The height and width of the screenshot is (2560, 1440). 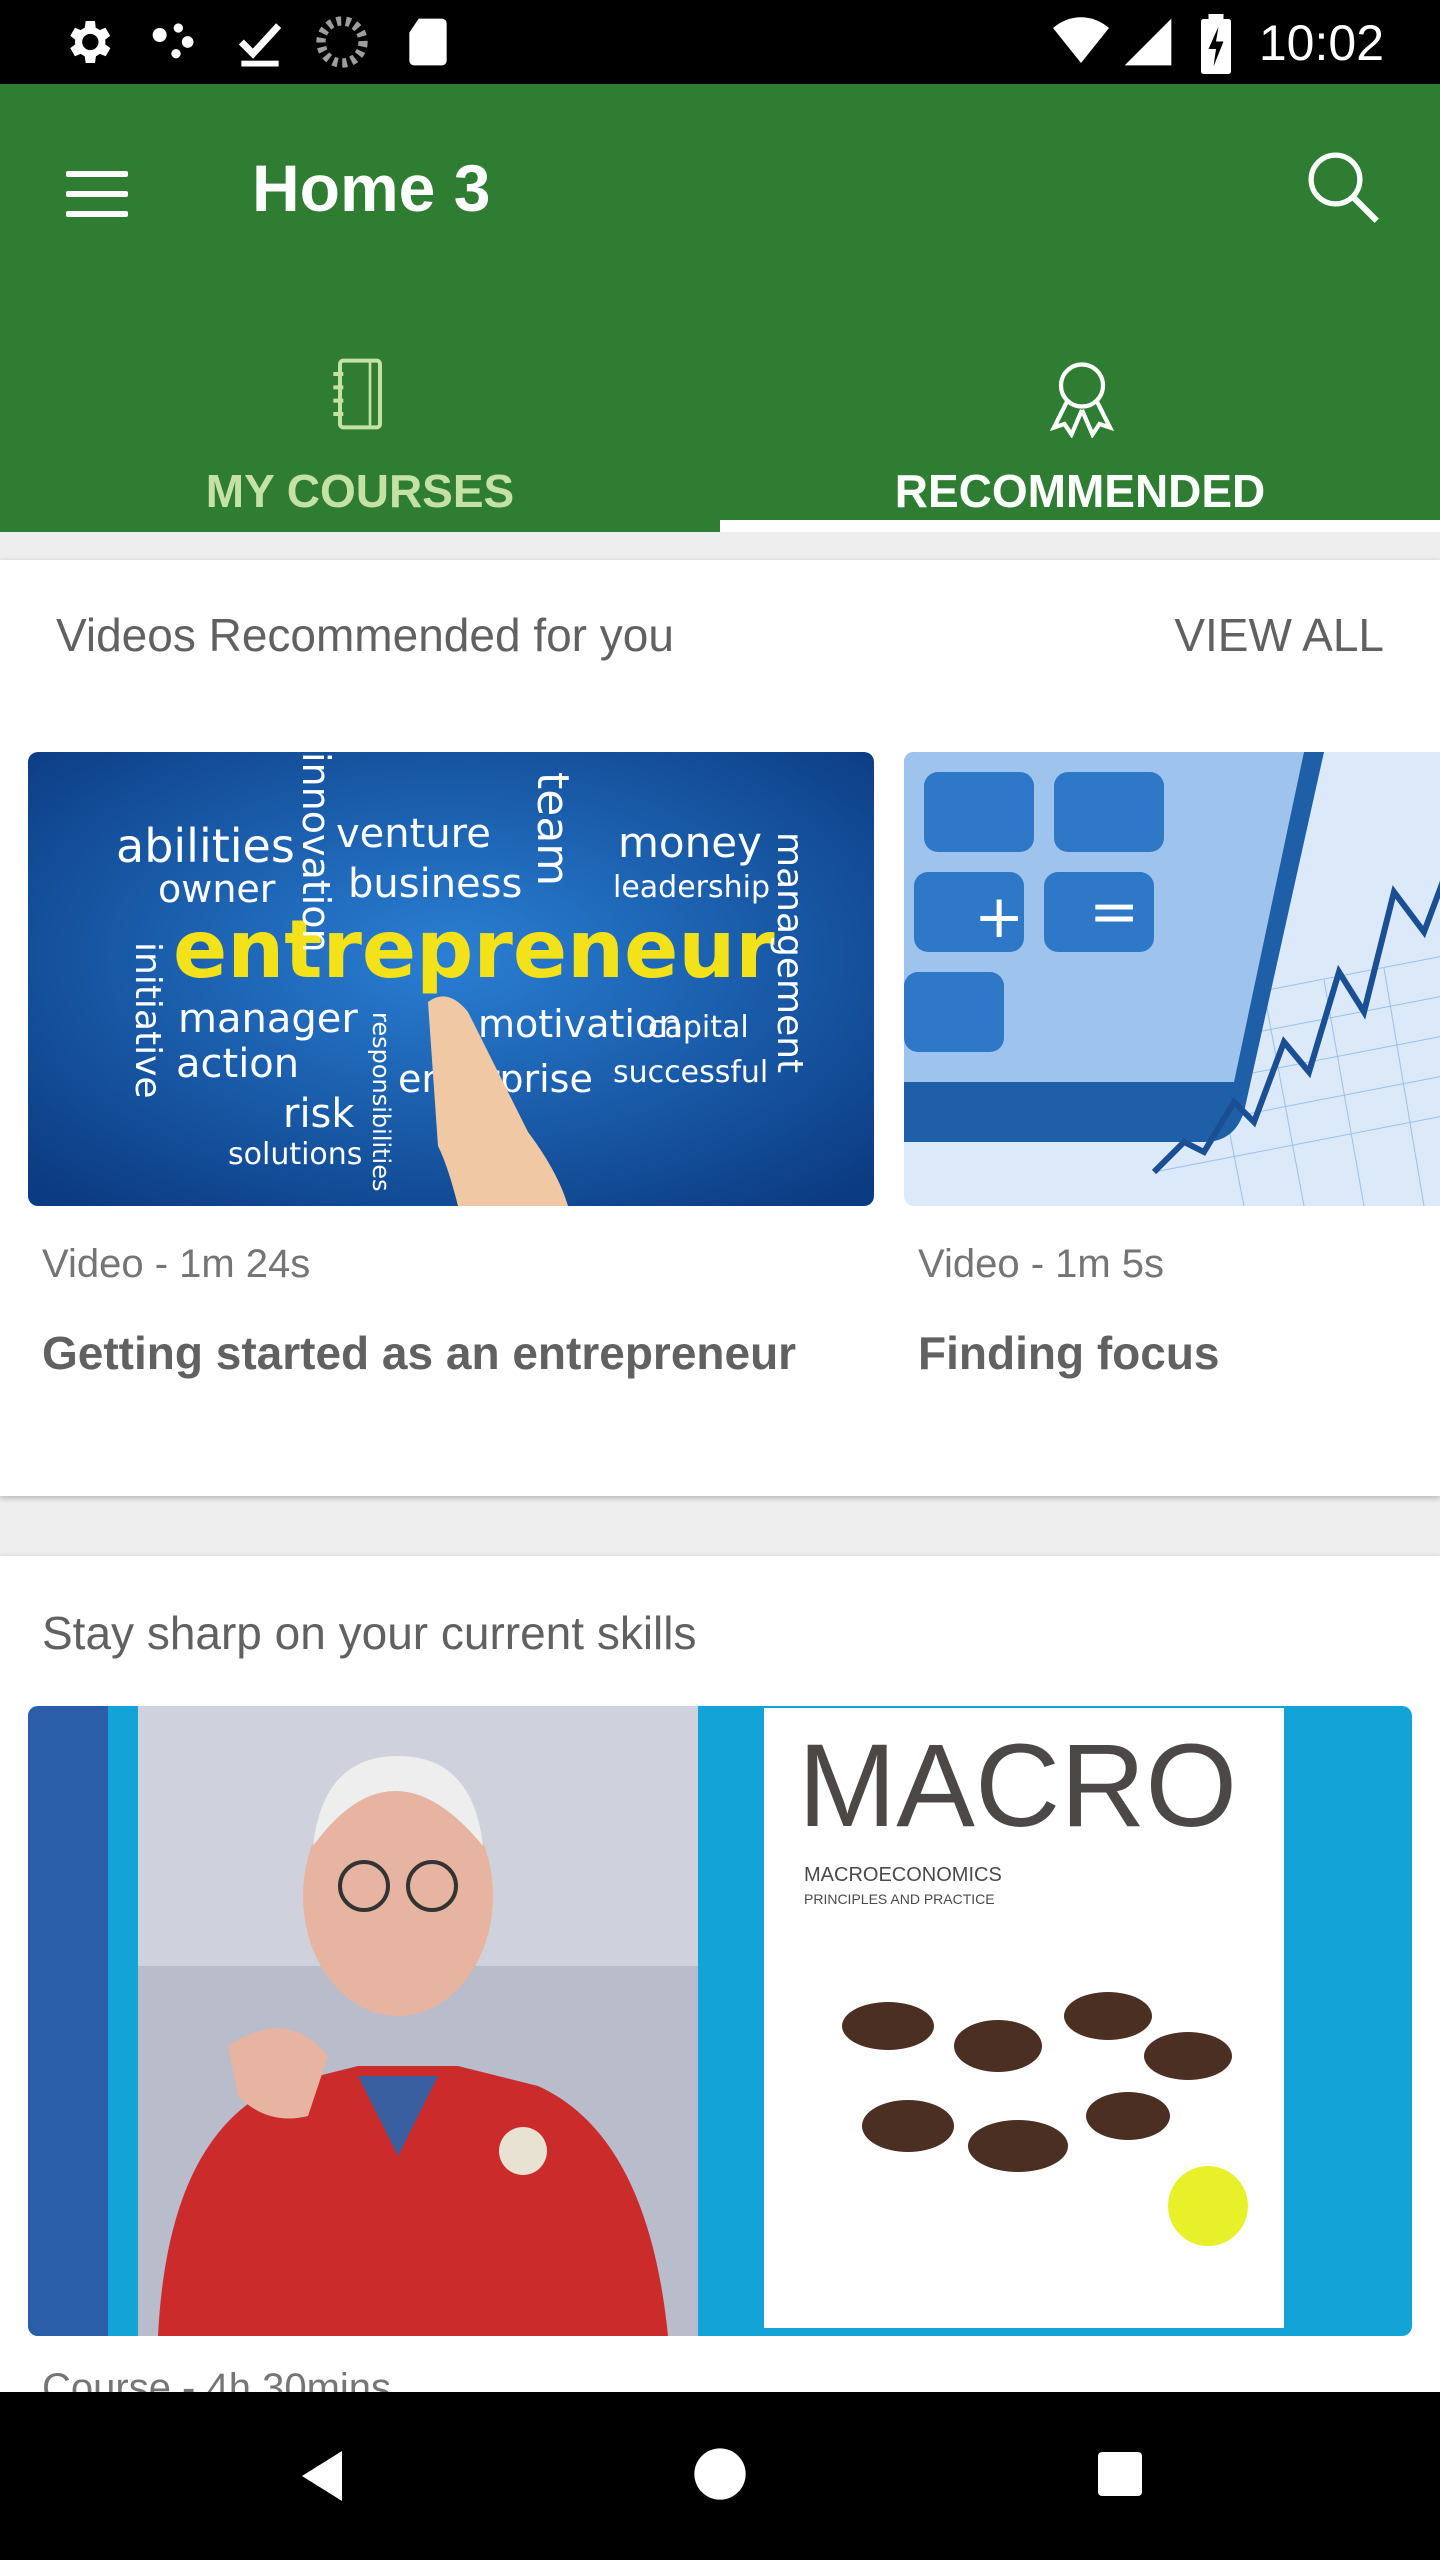 I want to click on signal-icon, so click(x=1148, y=42).